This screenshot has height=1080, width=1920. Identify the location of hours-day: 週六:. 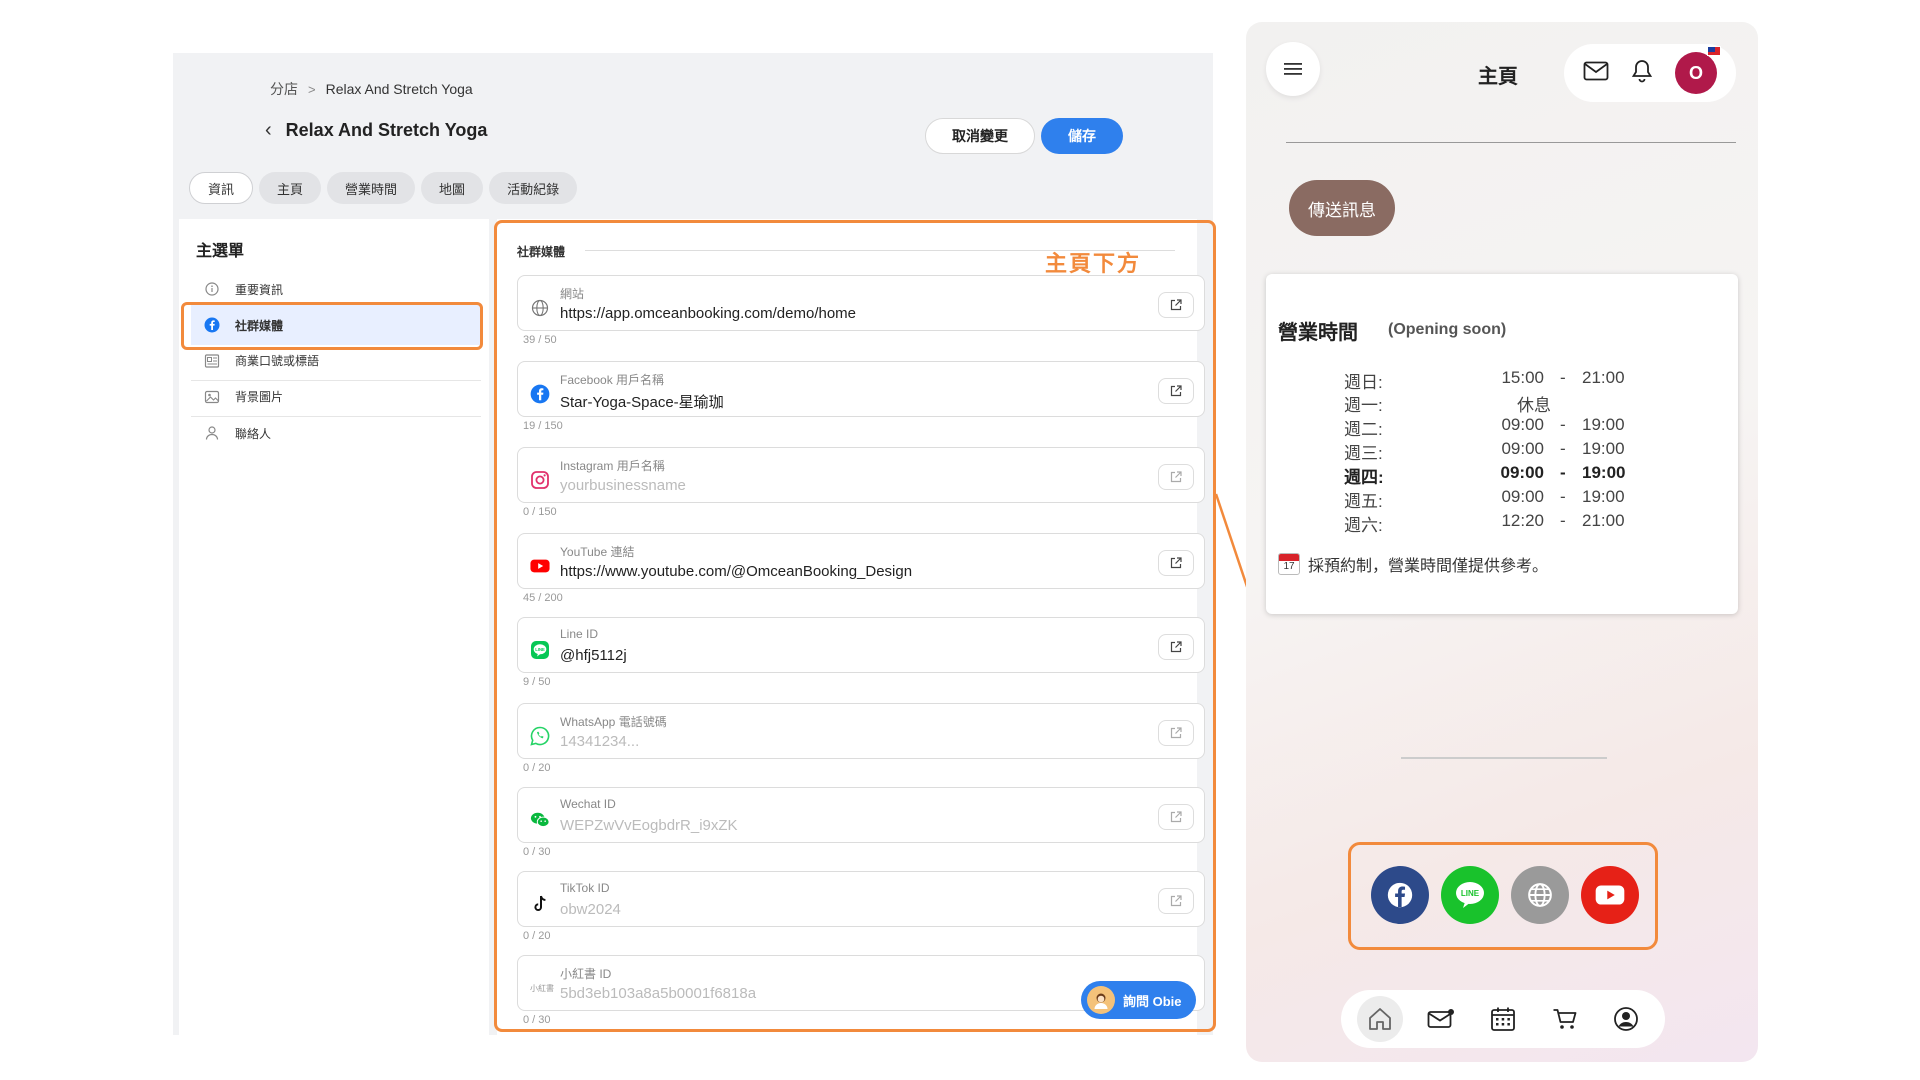
(1363, 525).